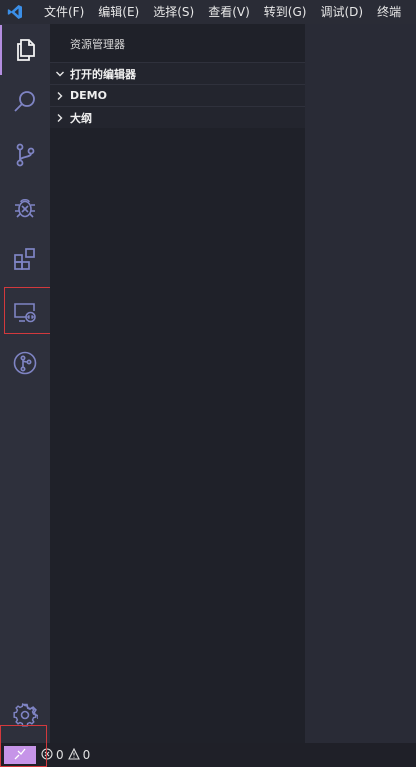 Image resolution: width=416 pixels, height=767 pixels. Describe the element at coordinates (86, 755) in the screenshot. I see `warning-count: 0` at that location.